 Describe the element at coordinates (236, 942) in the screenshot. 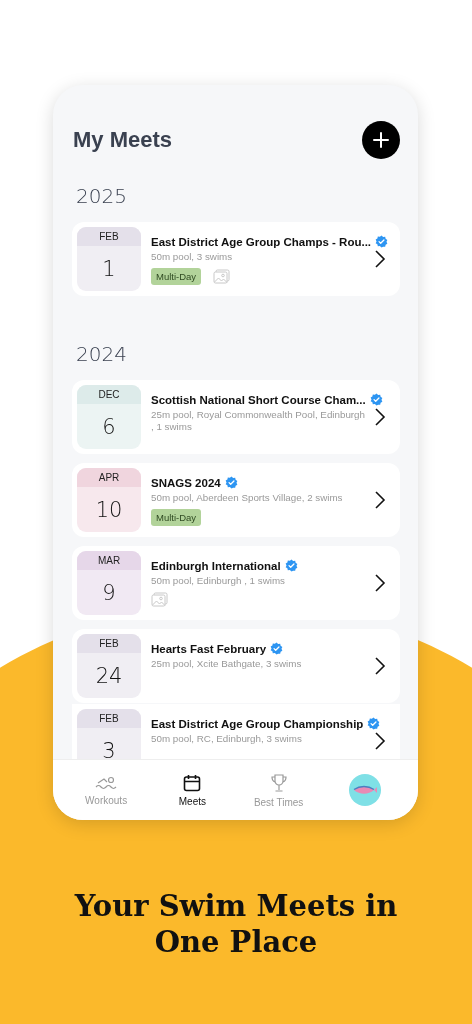

I see `headline: One Place` at that location.